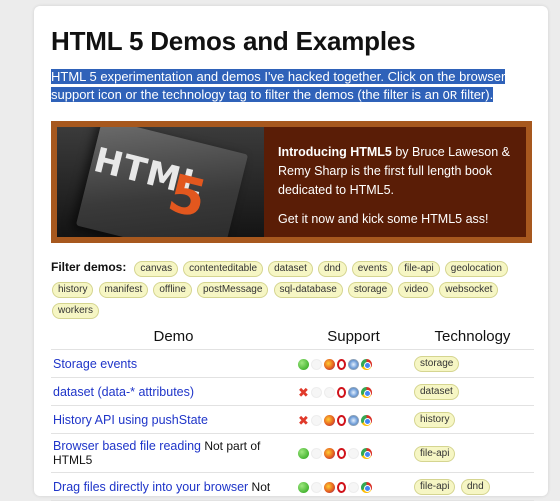 This screenshot has width=560, height=501. What do you see at coordinates (232, 290) in the screenshot?
I see `filter-tag-postMessage: postMessage` at bounding box center [232, 290].